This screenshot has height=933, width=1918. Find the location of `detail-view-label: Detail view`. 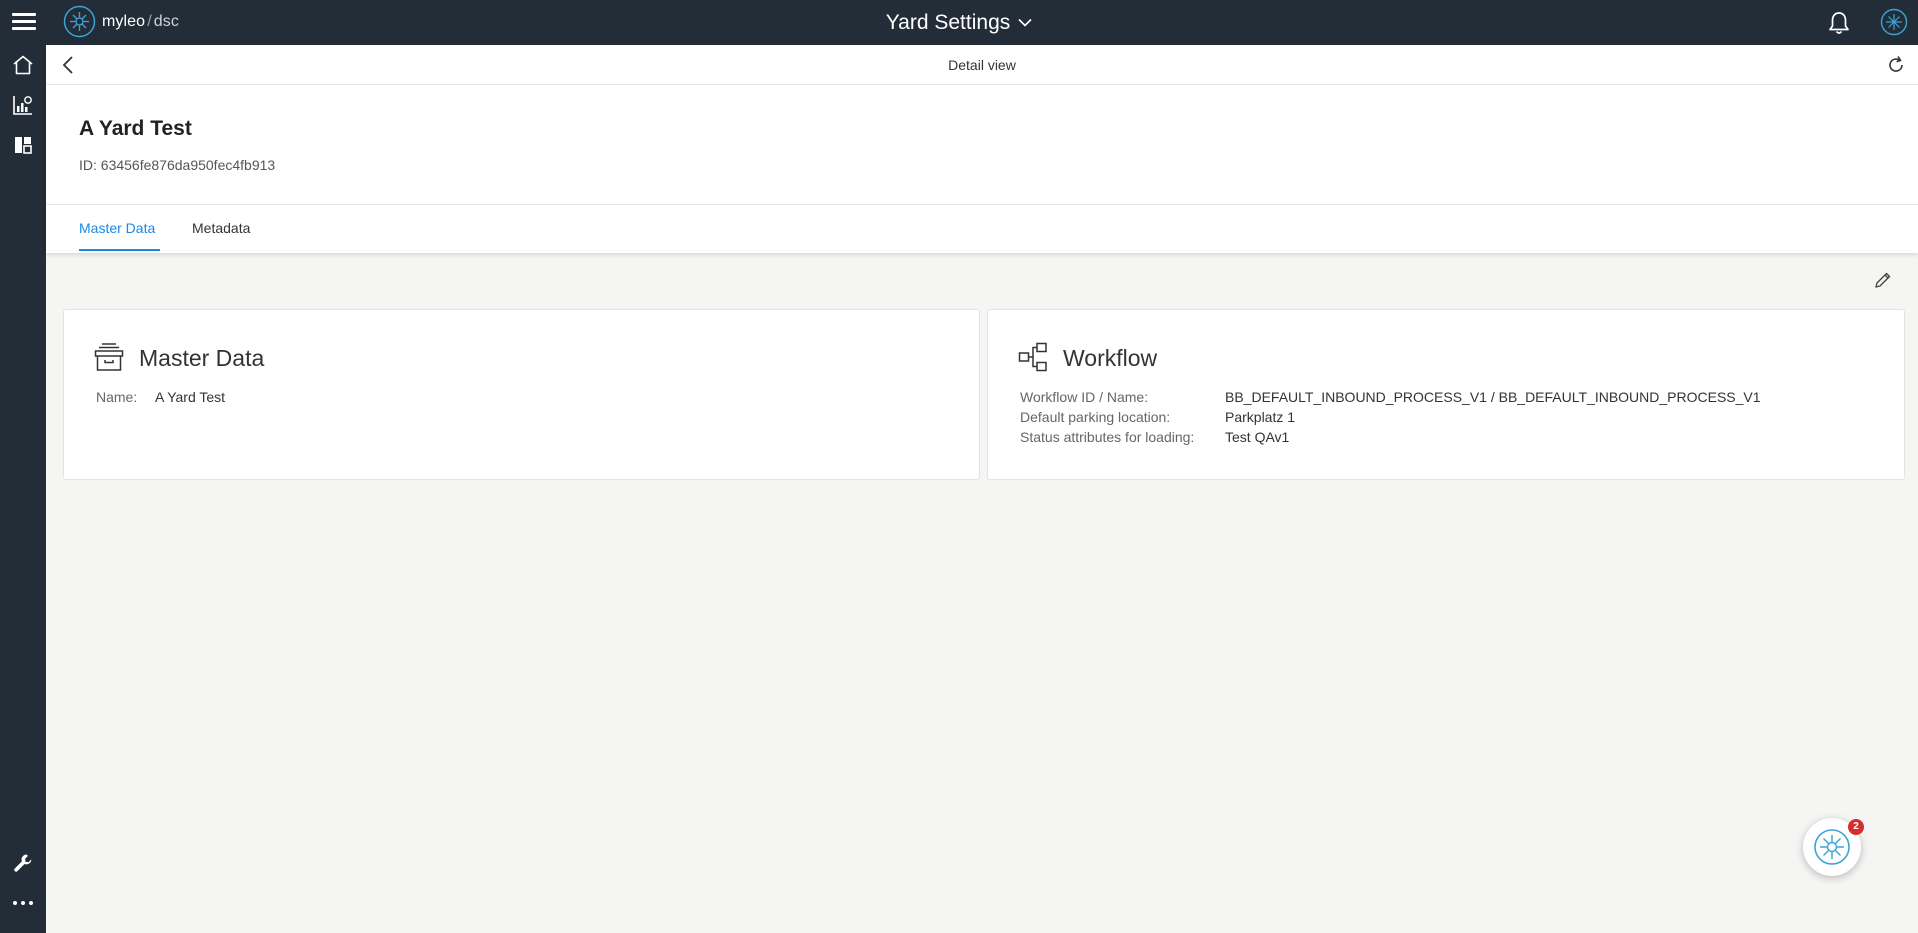

detail-view-label: Detail view is located at coordinates (982, 65).